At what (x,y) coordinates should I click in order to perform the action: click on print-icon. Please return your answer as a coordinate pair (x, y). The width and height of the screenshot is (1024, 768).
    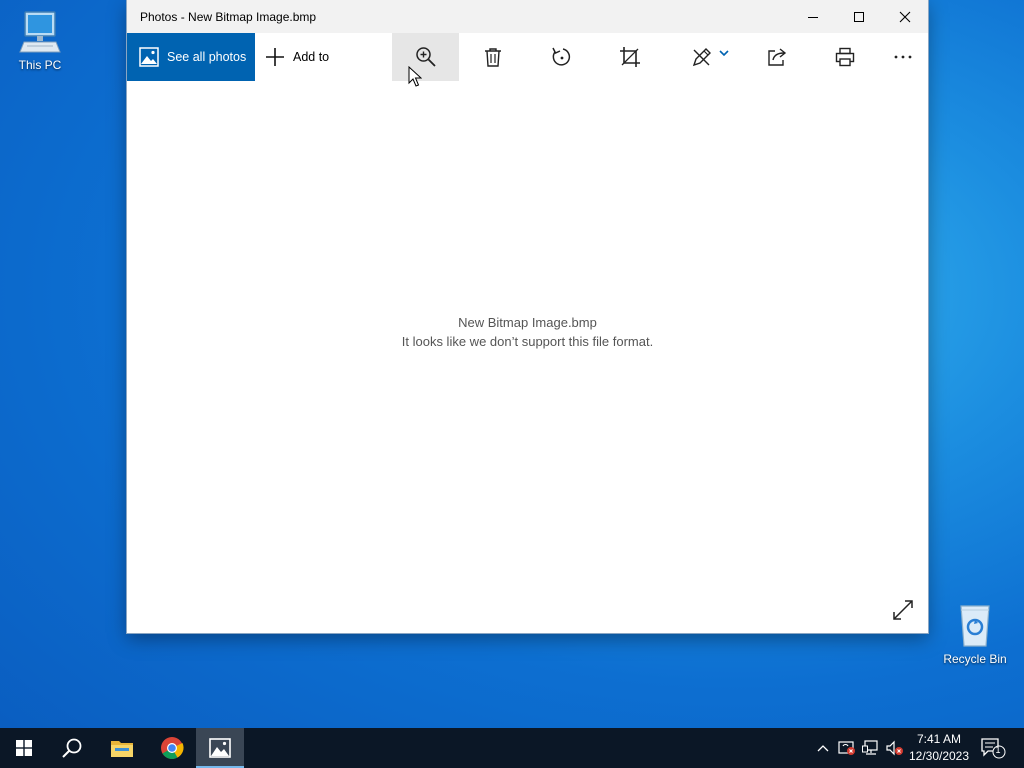
    Looking at the image, I should click on (845, 57).